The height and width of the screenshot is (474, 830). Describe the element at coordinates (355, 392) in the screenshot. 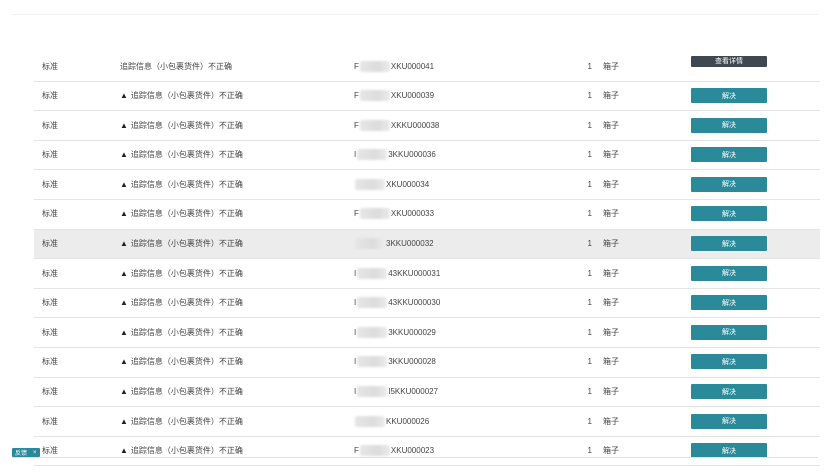

I see `tracking-id-prefix: I` at that location.